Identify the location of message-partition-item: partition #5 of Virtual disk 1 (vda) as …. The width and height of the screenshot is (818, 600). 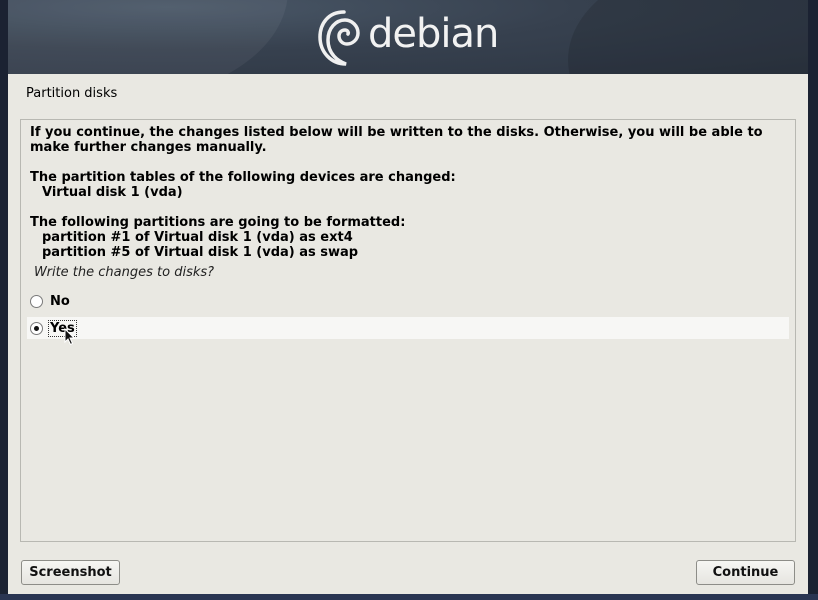
(200, 252).